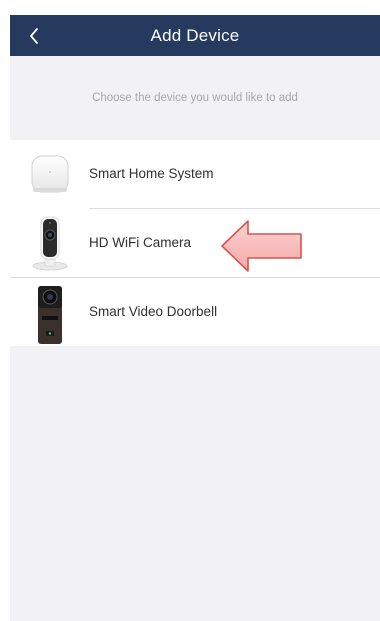  Describe the element at coordinates (50, 315) in the screenshot. I see `video-doorbell-icon` at that location.